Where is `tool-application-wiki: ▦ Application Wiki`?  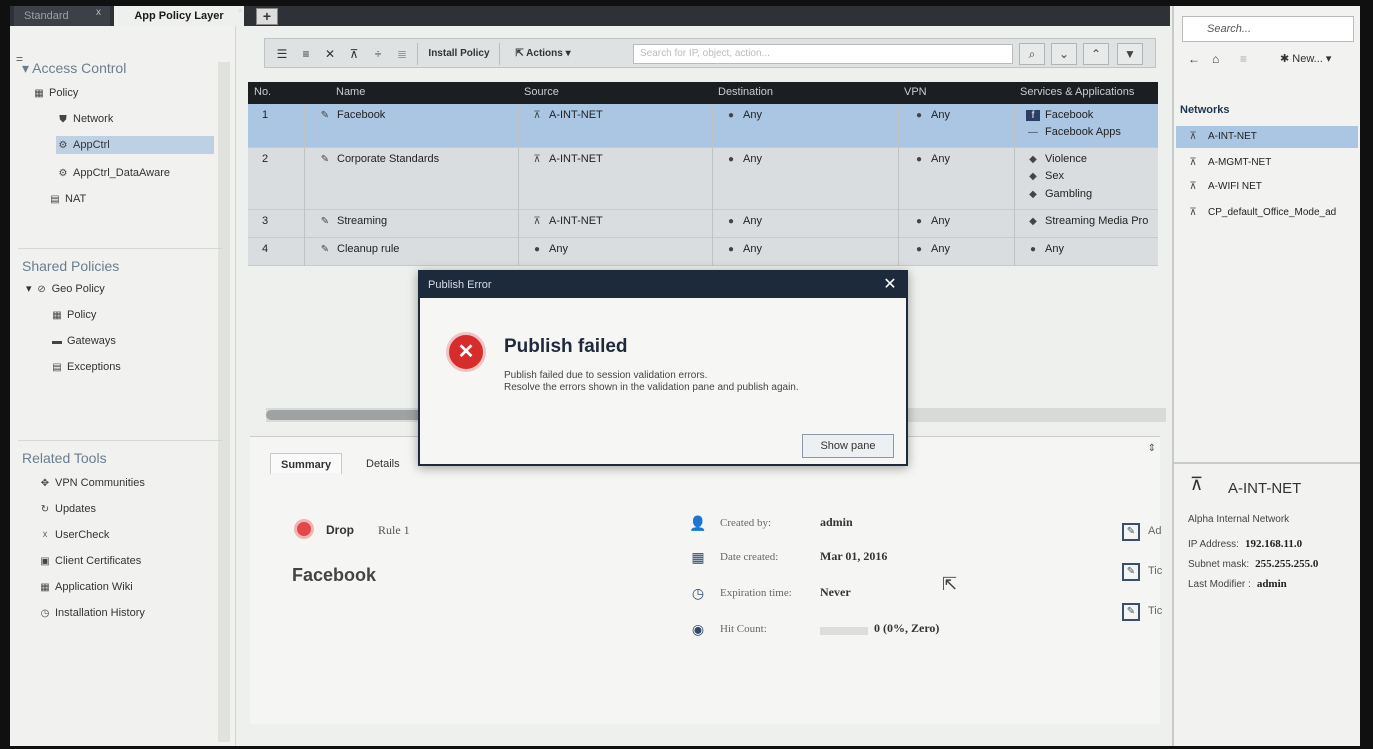
tool-application-wiki: ▦ Application Wiki is located at coordinates (85, 587).